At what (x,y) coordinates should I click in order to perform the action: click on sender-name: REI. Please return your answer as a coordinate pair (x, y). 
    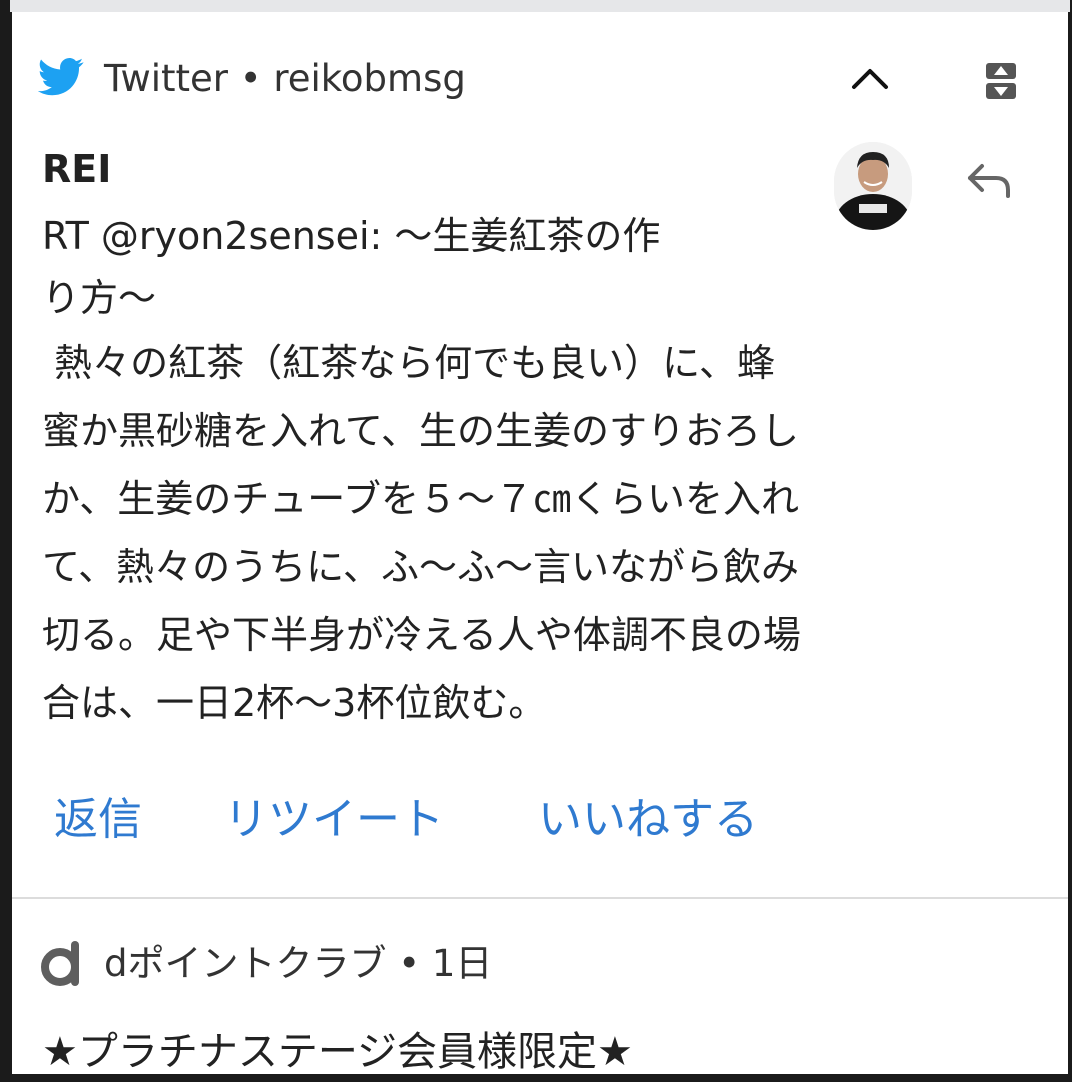
    Looking at the image, I should click on (77, 169).